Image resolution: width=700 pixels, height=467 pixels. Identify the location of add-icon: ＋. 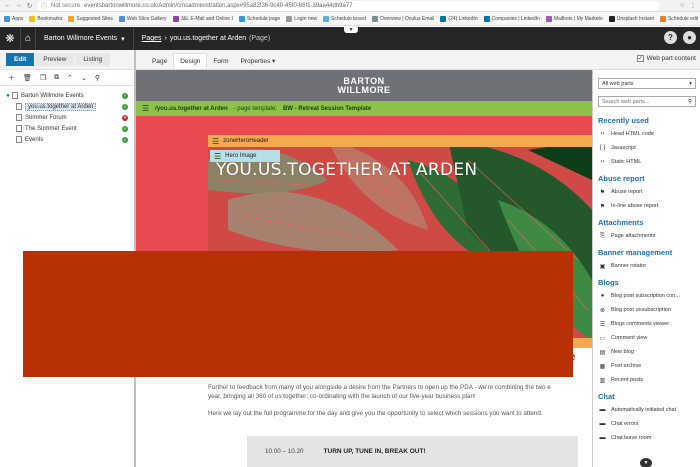
(11, 78).